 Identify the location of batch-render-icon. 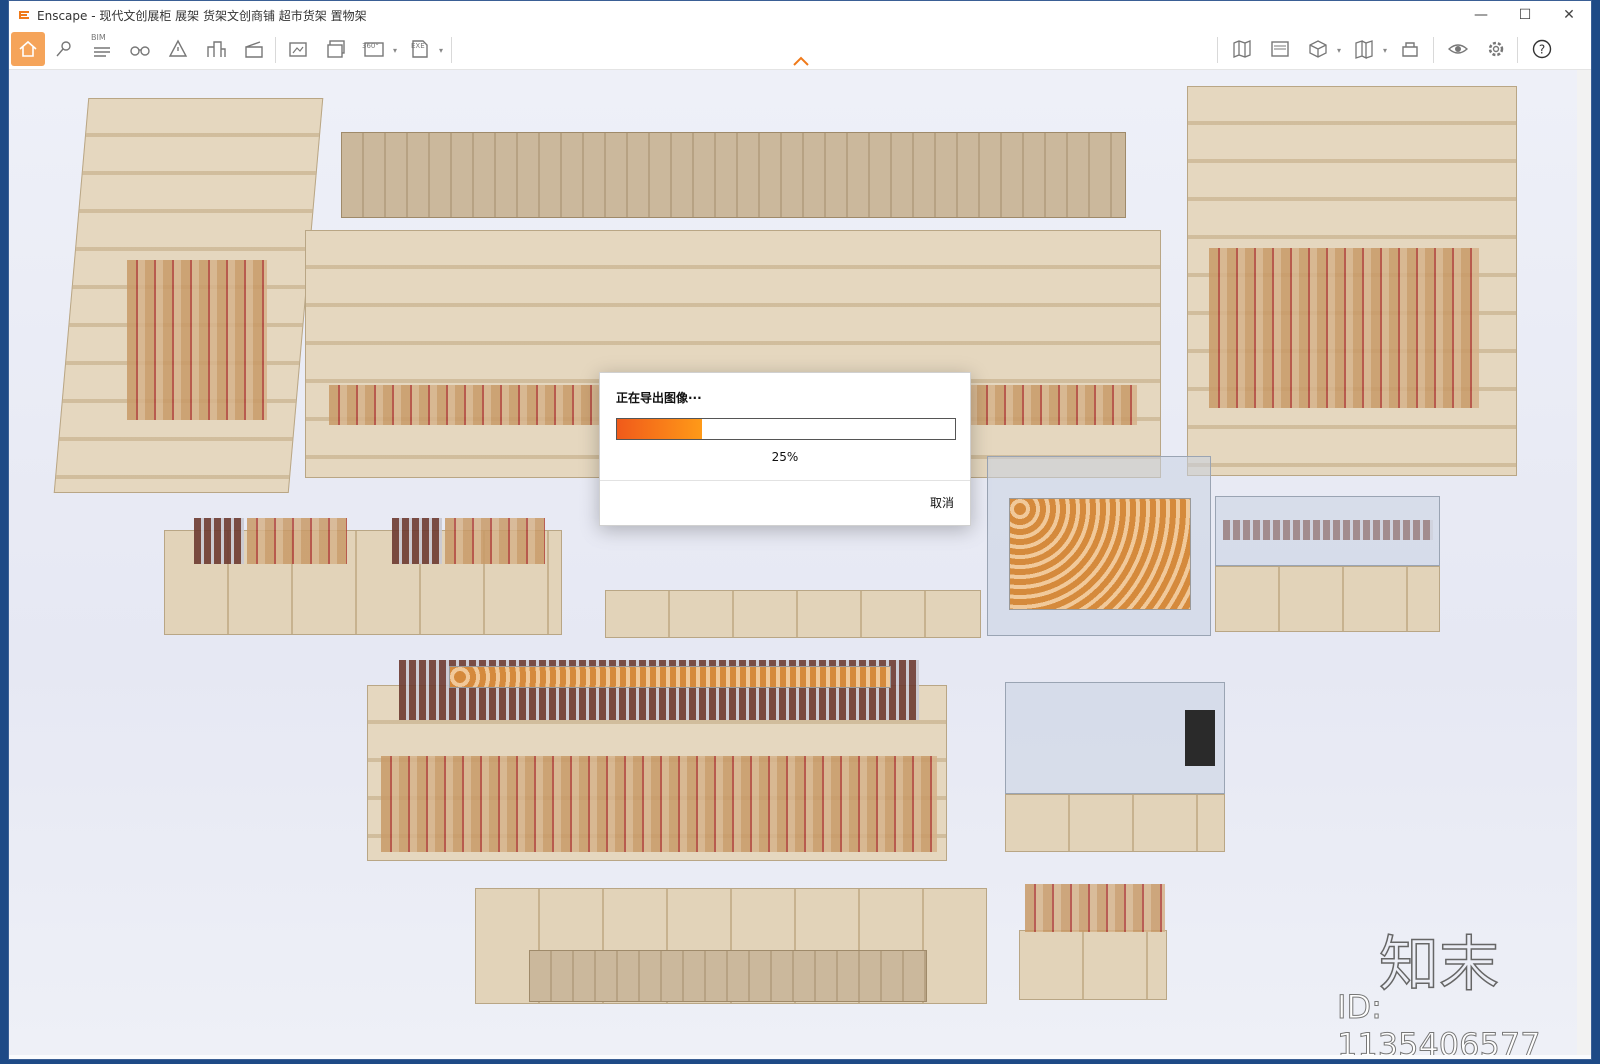
(336, 49).